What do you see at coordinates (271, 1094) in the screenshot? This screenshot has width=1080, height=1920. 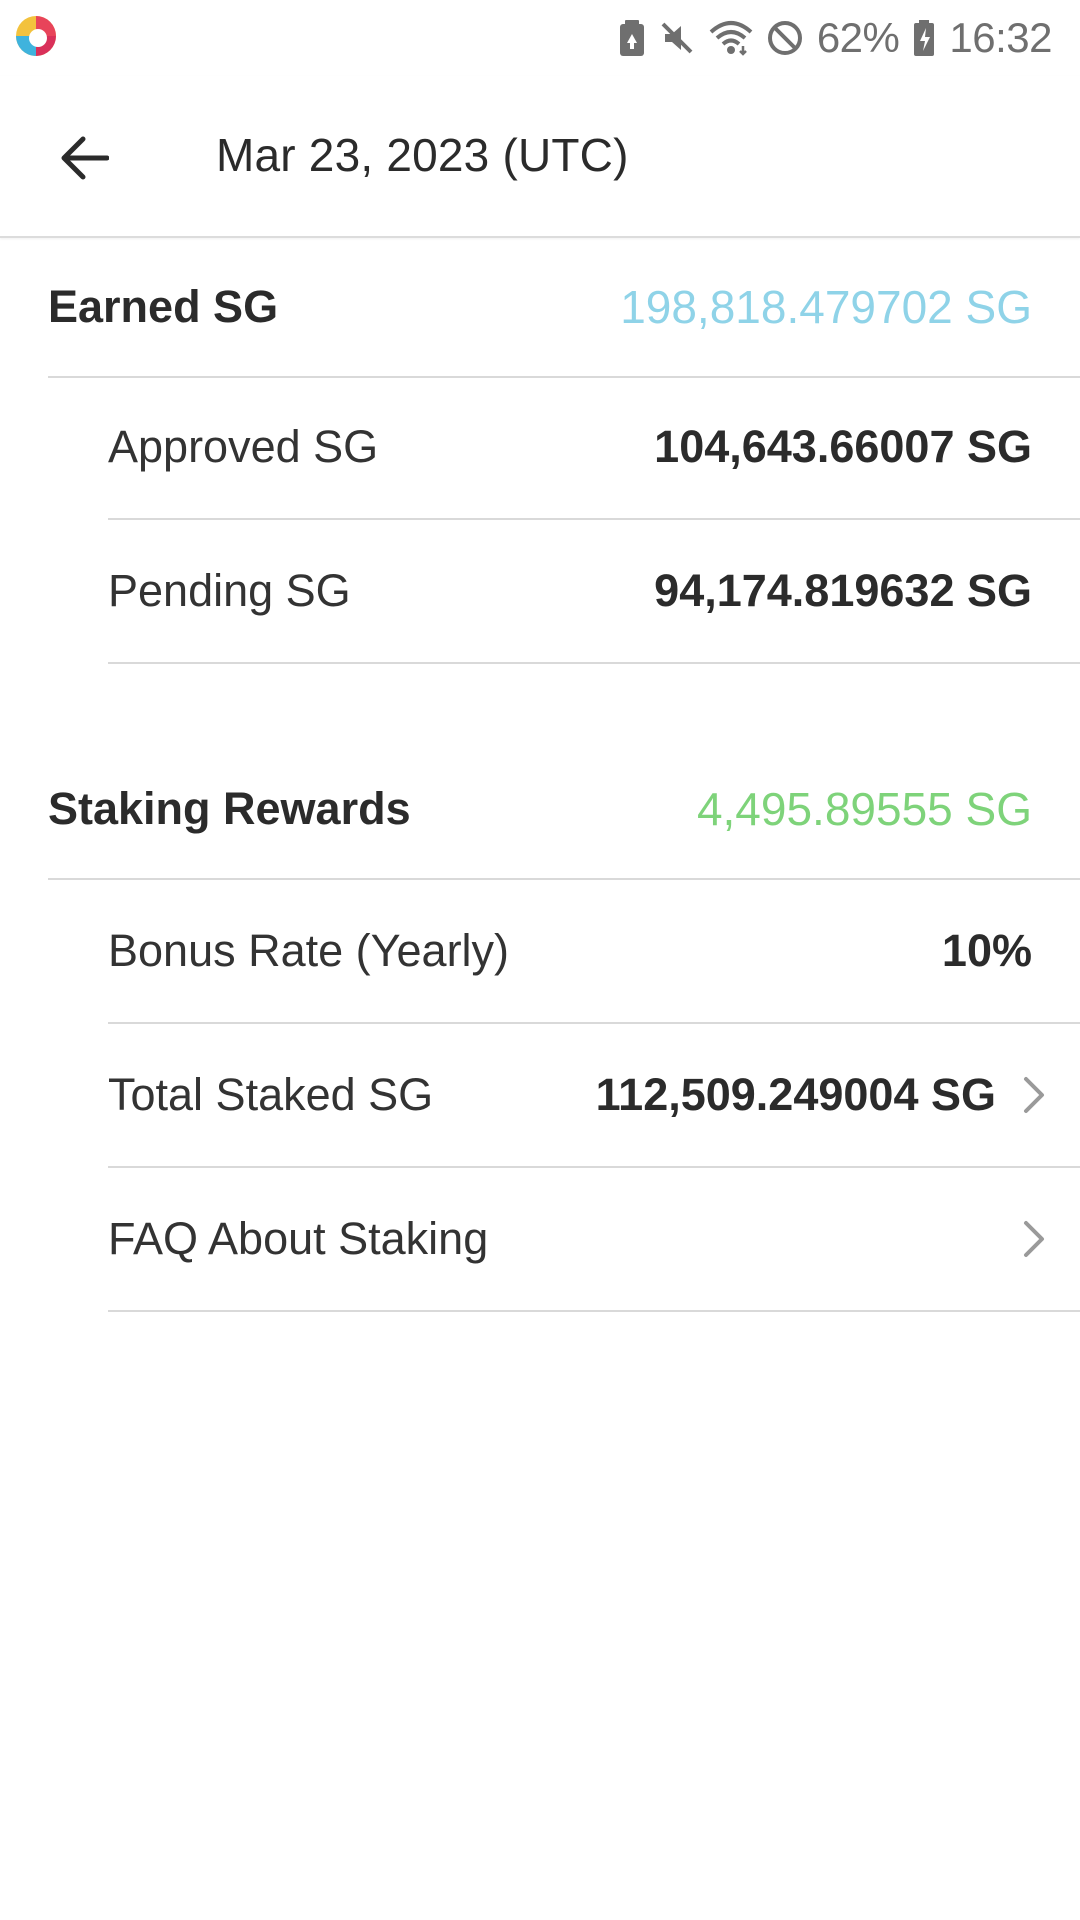 I see `total-staked-sg-label: Total Staked SG` at bounding box center [271, 1094].